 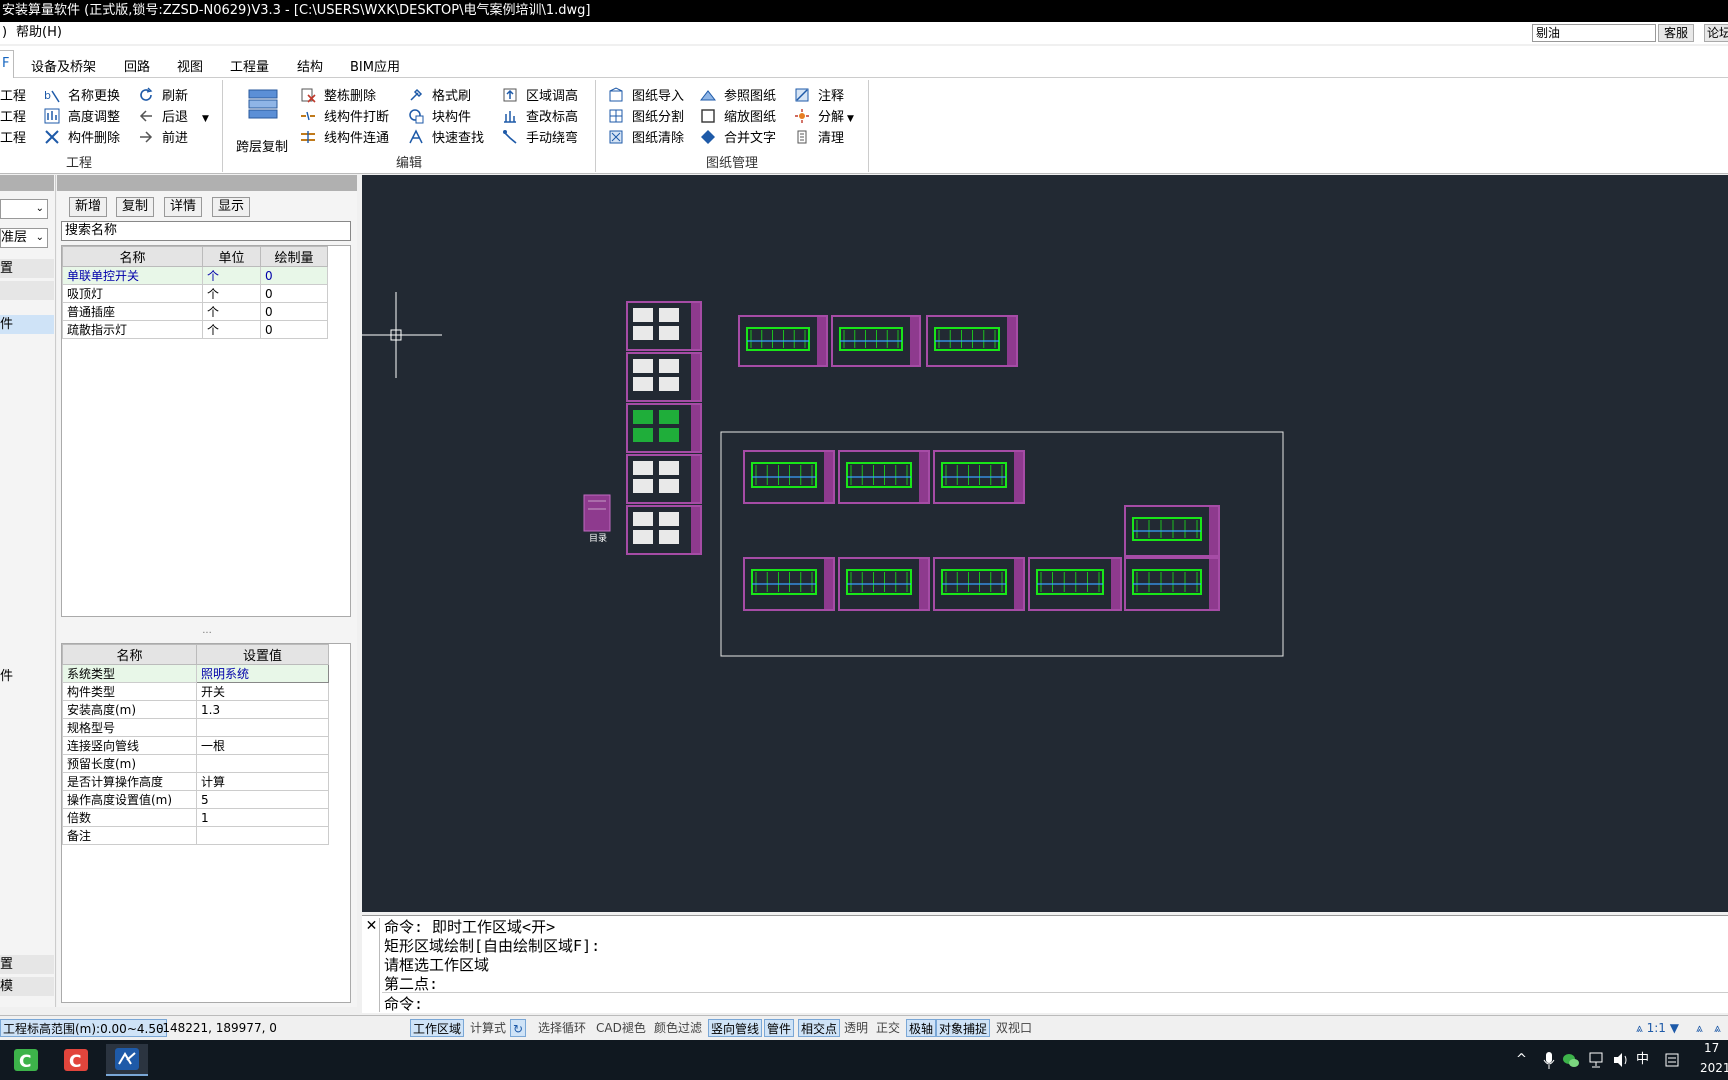 I want to click on property-row: 倍数 1, so click(x=195, y=817).